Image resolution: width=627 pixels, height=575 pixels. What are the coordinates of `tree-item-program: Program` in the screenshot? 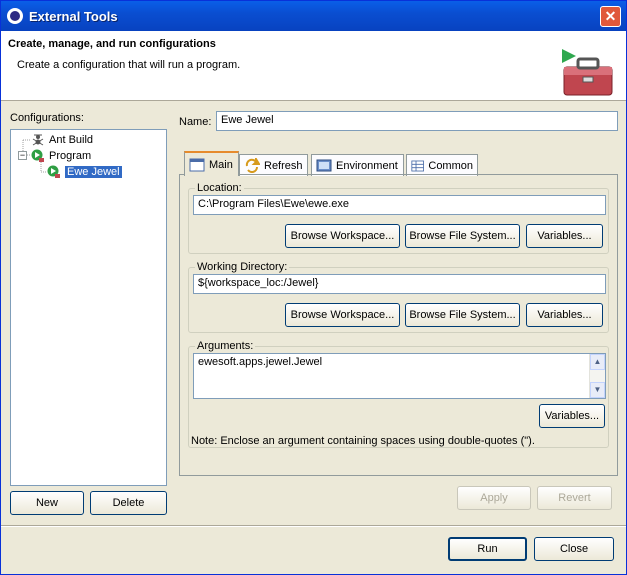 It's located at (61, 156).